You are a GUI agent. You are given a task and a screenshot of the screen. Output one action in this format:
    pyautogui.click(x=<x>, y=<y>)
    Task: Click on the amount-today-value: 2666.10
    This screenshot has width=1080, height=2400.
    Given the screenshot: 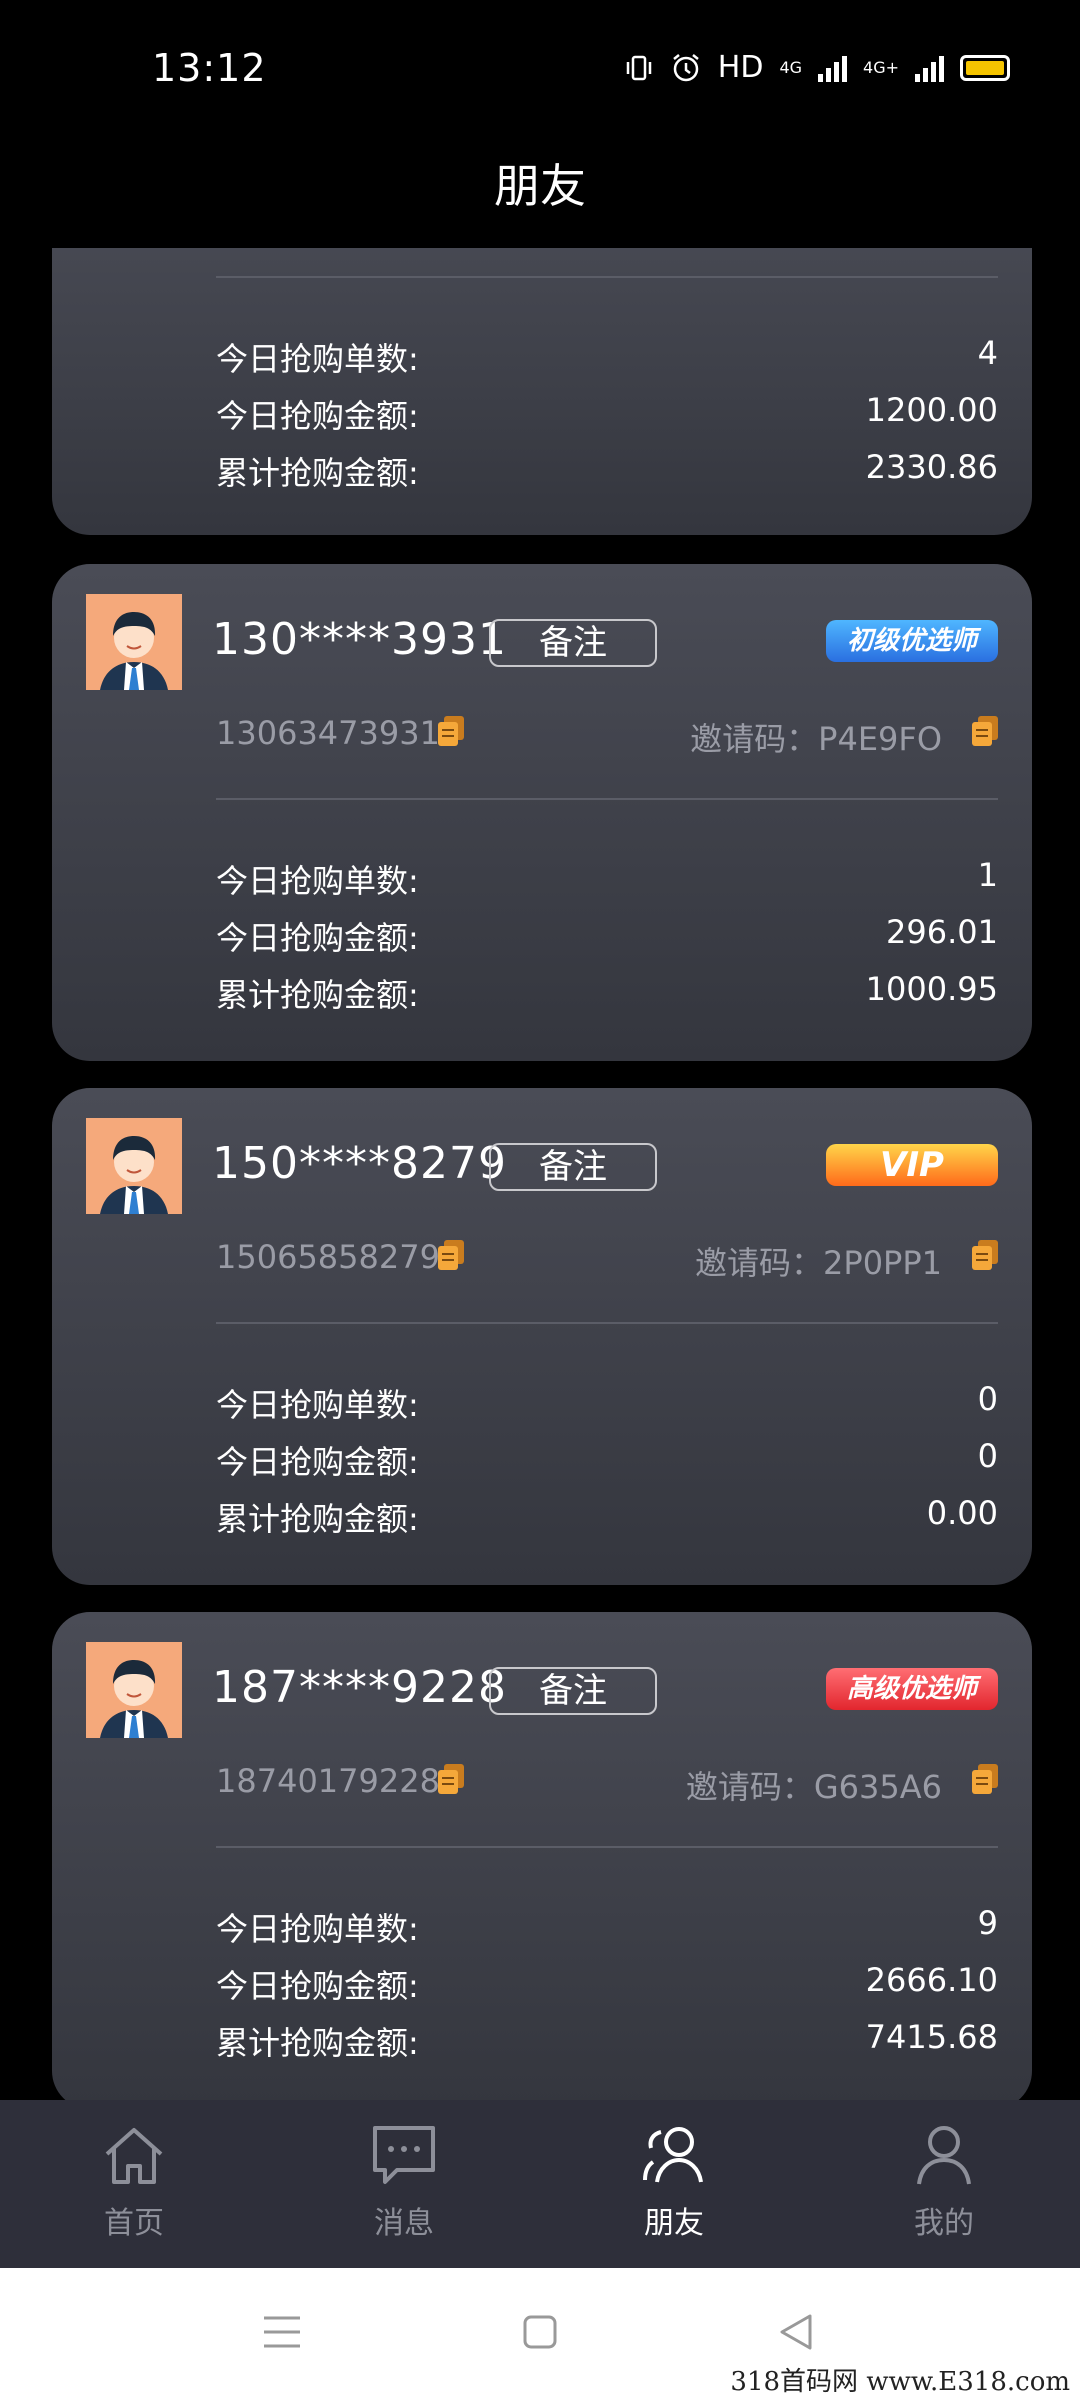 What is the action you would take?
    pyautogui.click(x=931, y=1980)
    